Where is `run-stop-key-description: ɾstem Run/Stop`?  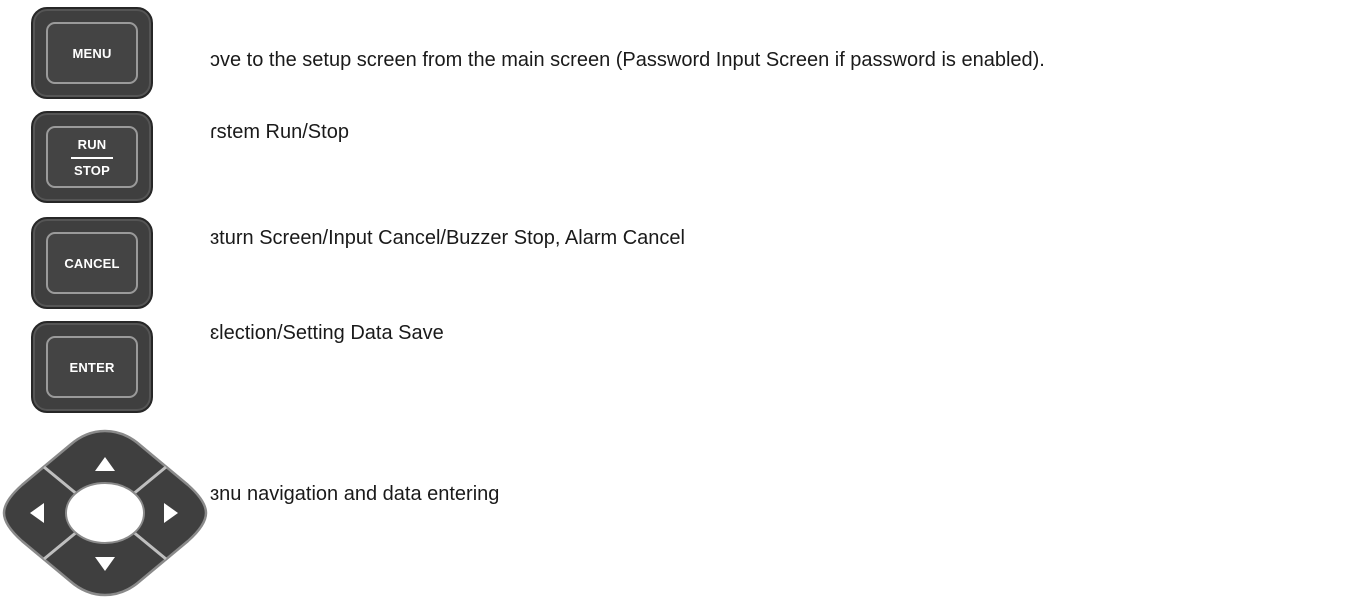
run-stop-key-description: ɾstem Run/Stop is located at coordinates (279, 132).